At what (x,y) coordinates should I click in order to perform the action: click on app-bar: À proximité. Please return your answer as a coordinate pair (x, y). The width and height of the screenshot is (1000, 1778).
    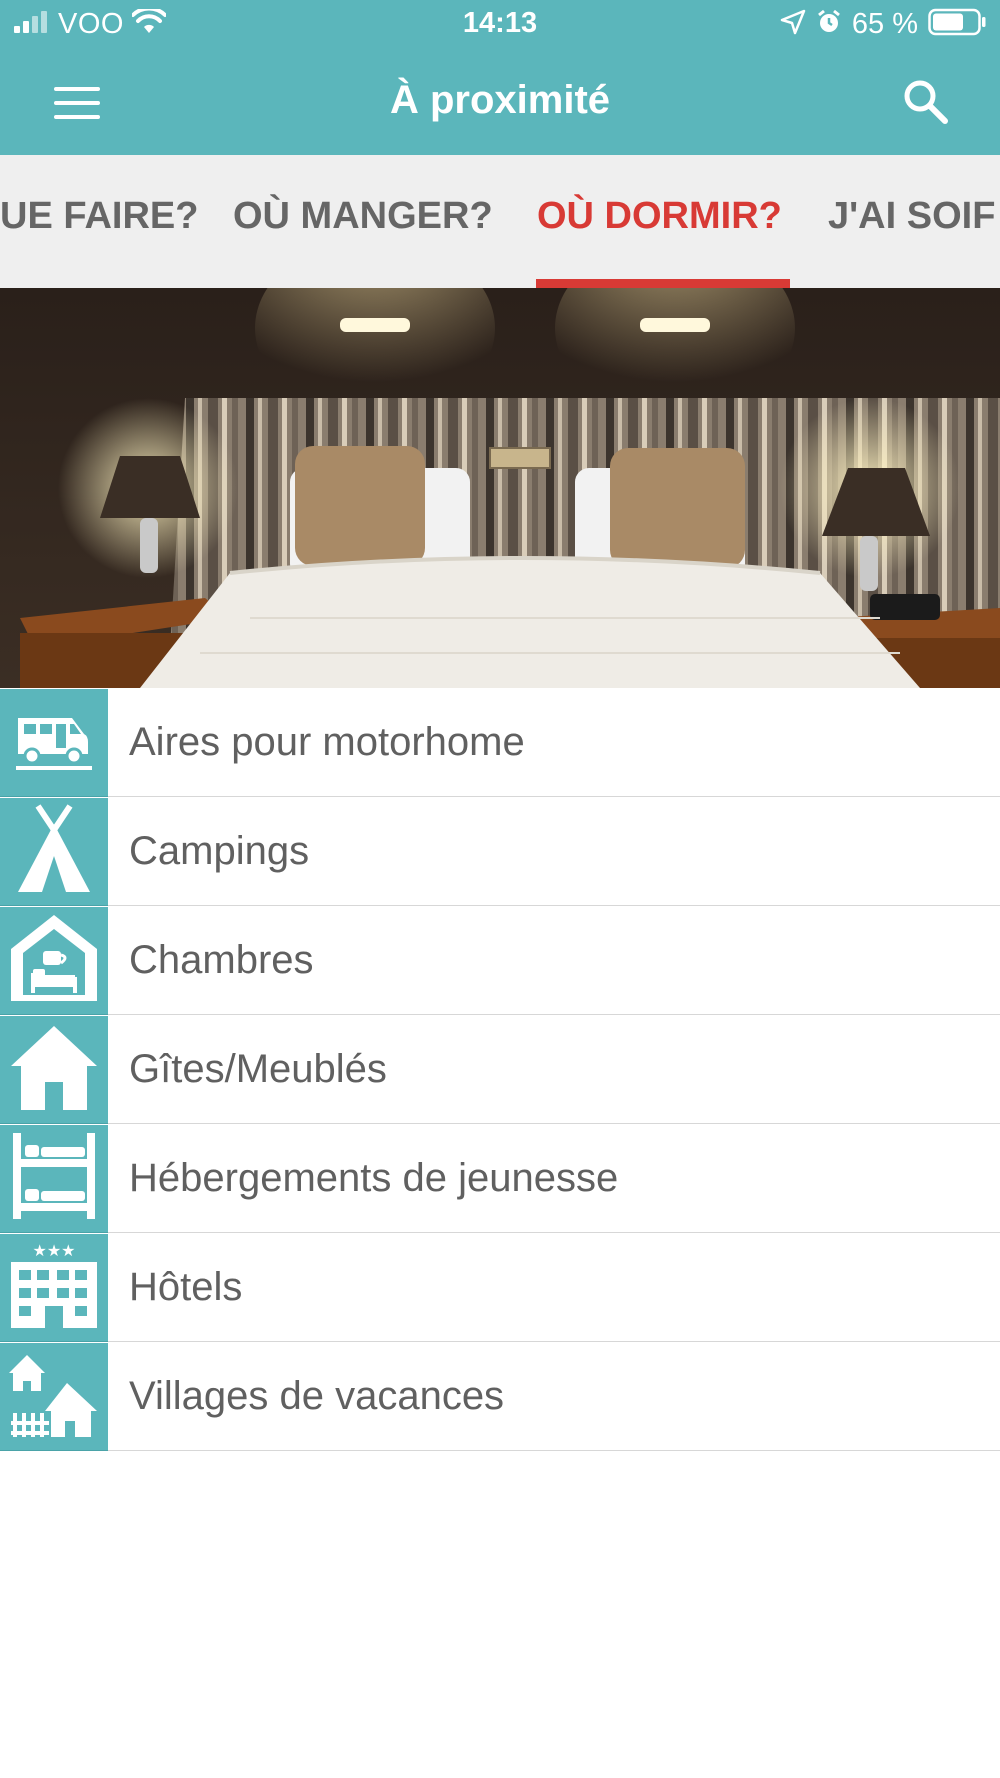
    Looking at the image, I should click on (500, 102).